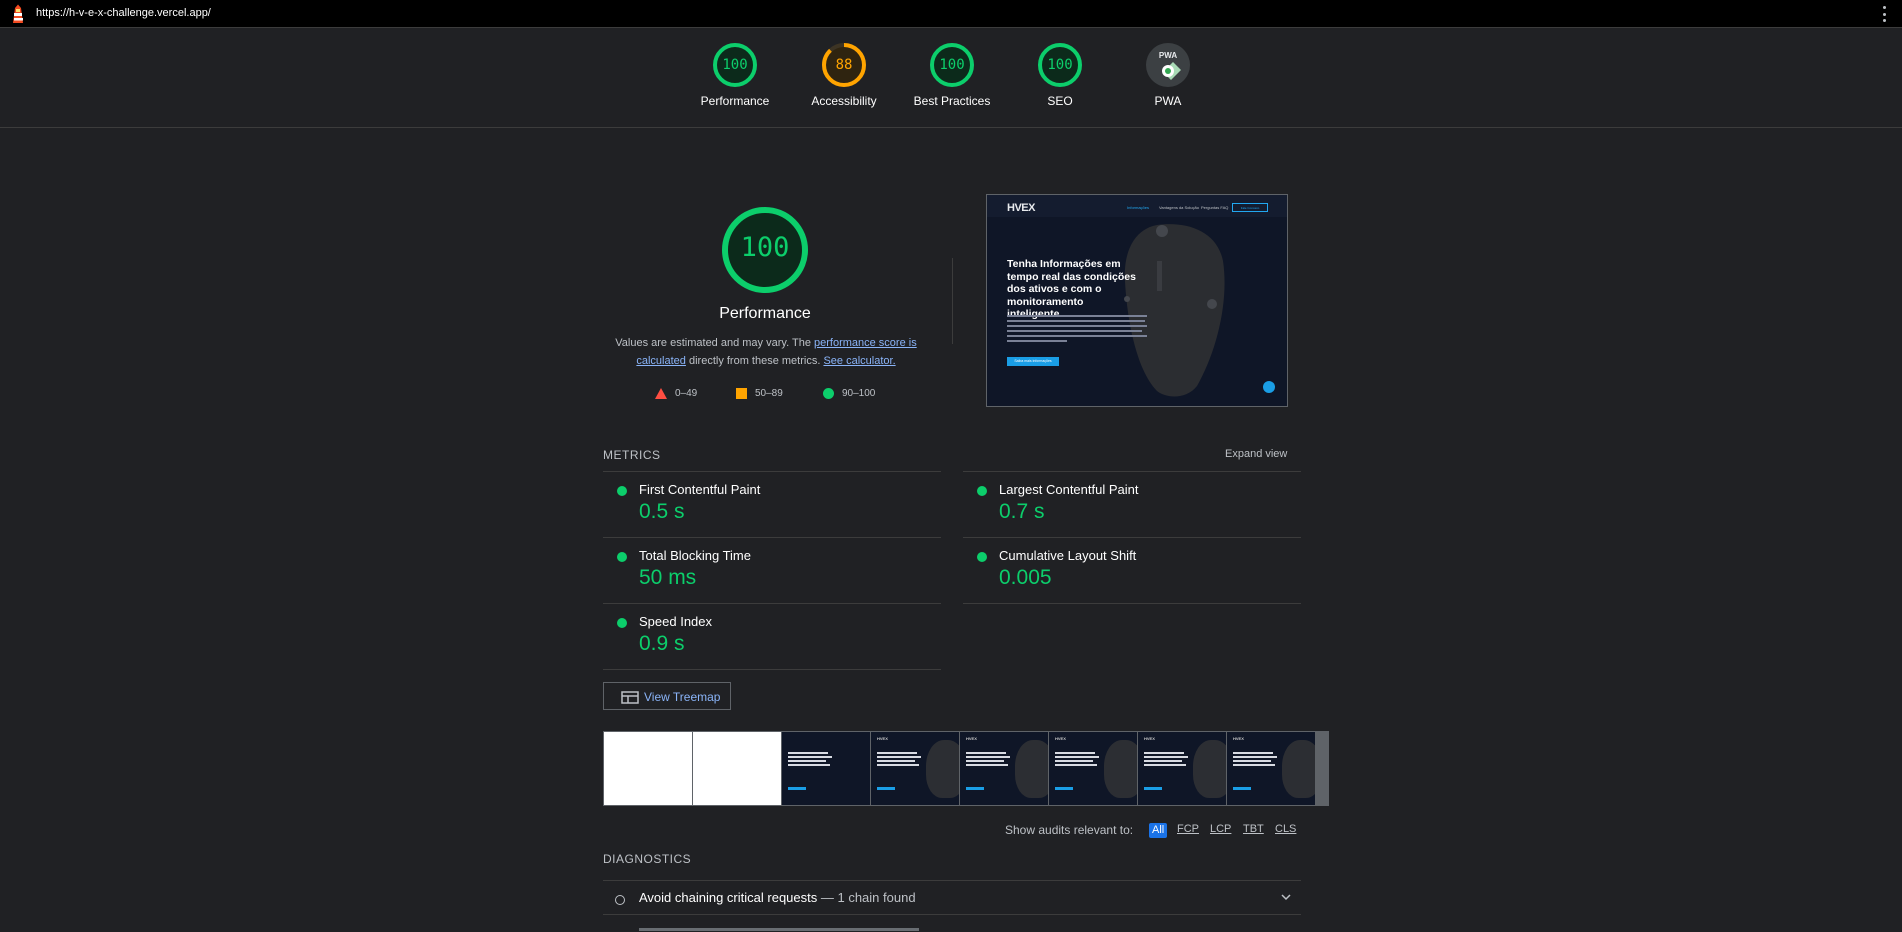  I want to click on pwa-badge-icon, so click(1168, 65).